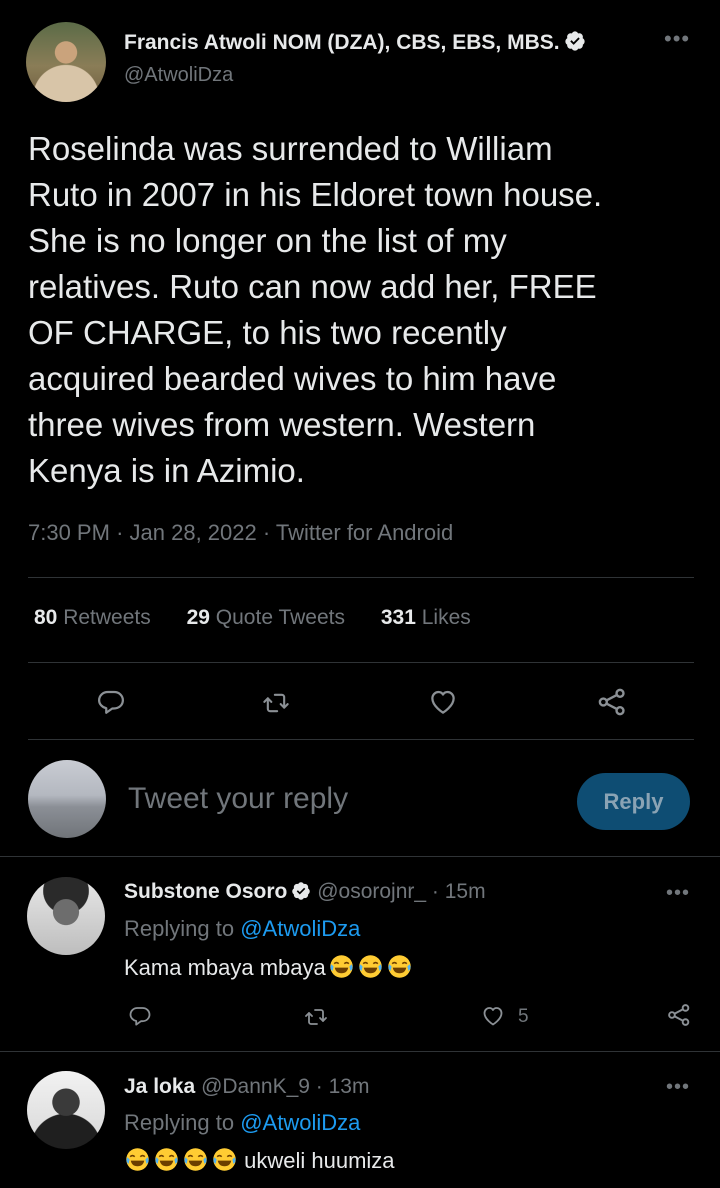 This screenshot has width=720, height=1188. I want to click on reply-time: · 13m, so click(342, 1086).